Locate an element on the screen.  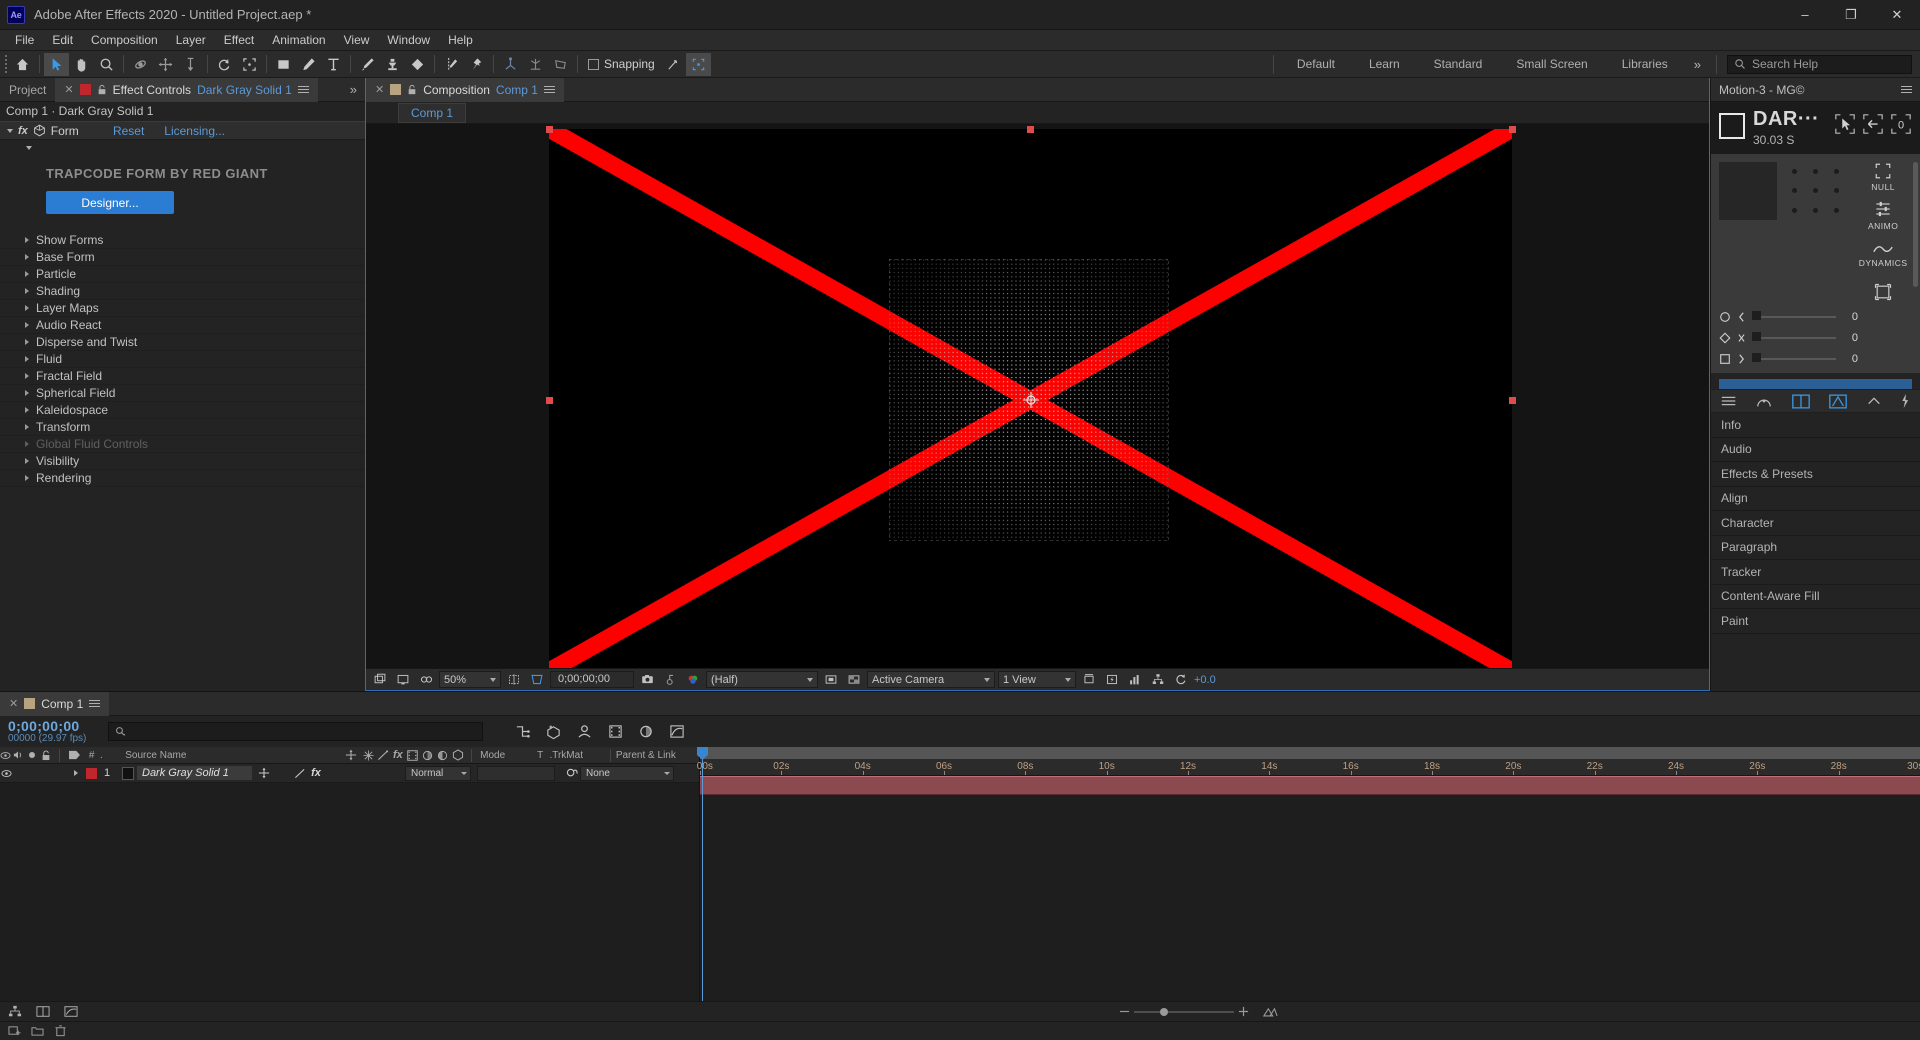
puppet-pin-tool is located at coordinates (476, 64).